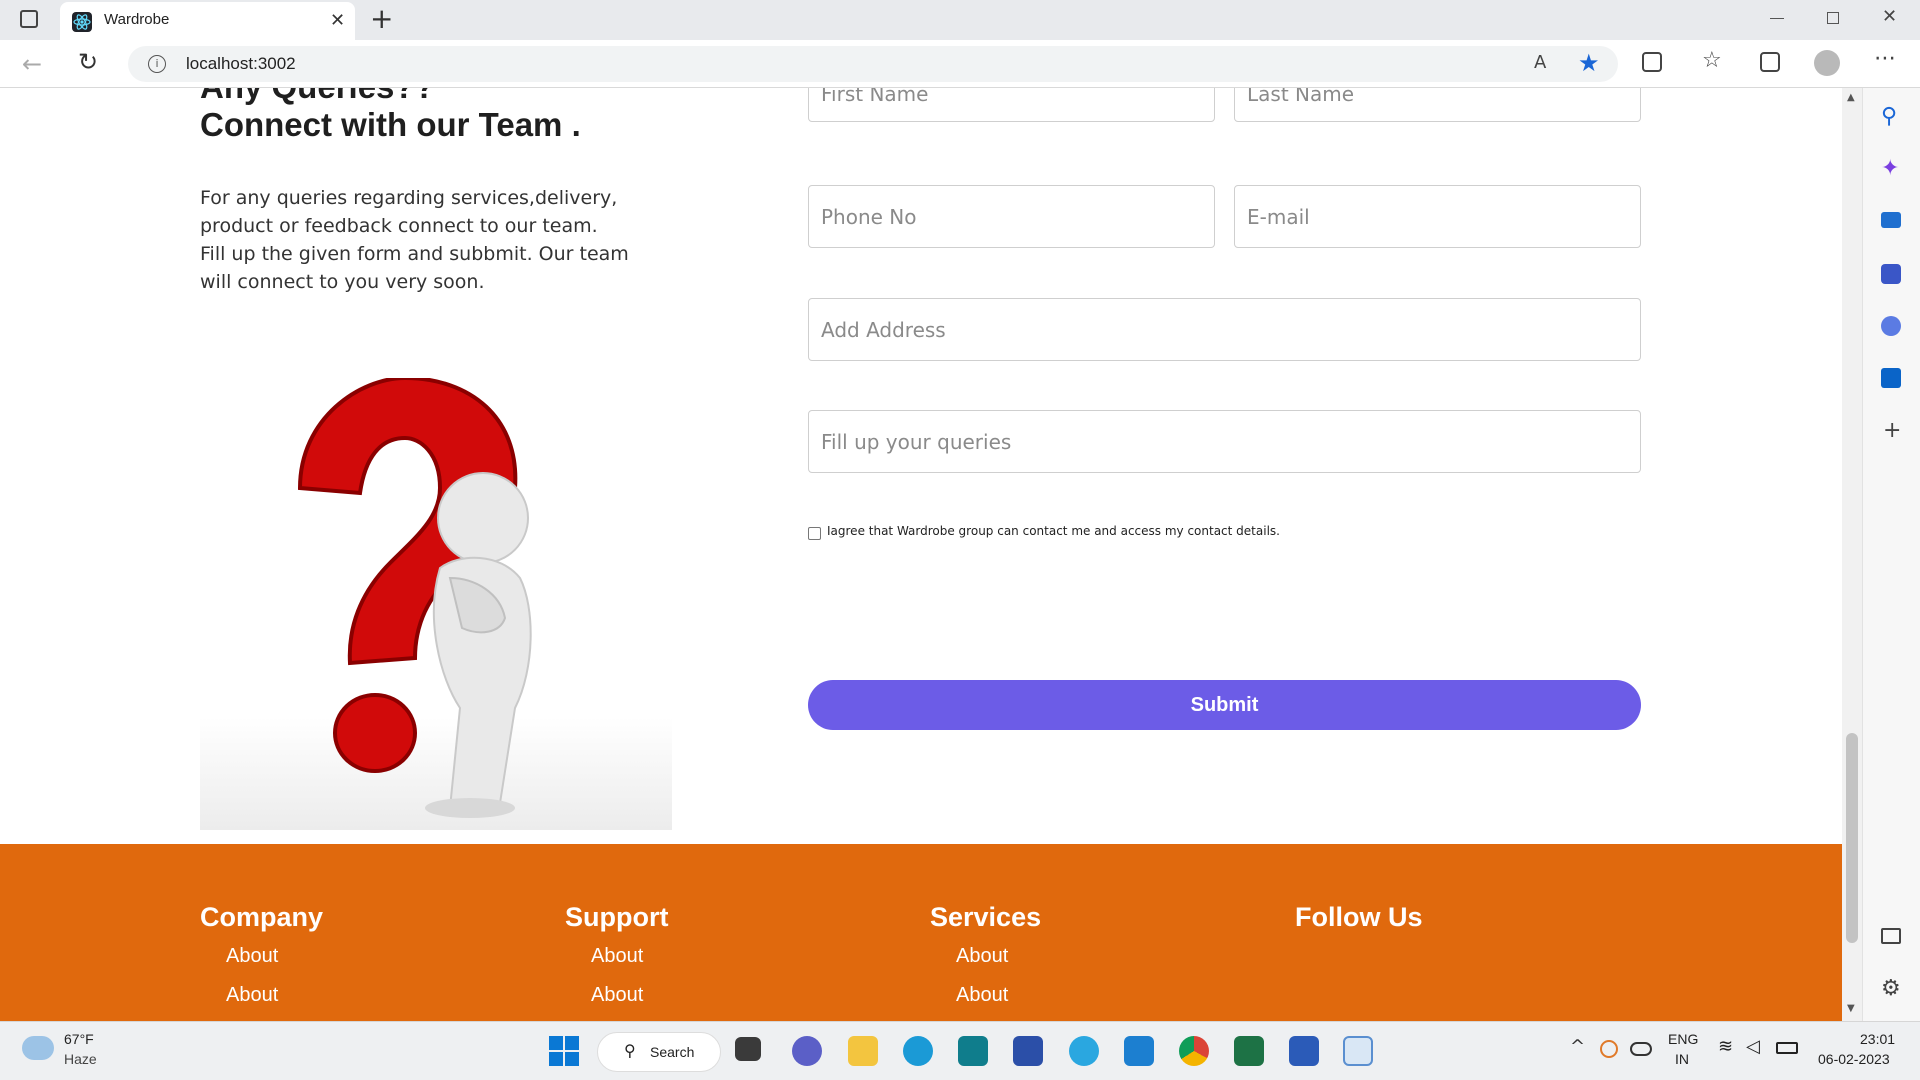 The height and width of the screenshot is (1080, 1920). I want to click on restore-icon, so click(1833, 18).